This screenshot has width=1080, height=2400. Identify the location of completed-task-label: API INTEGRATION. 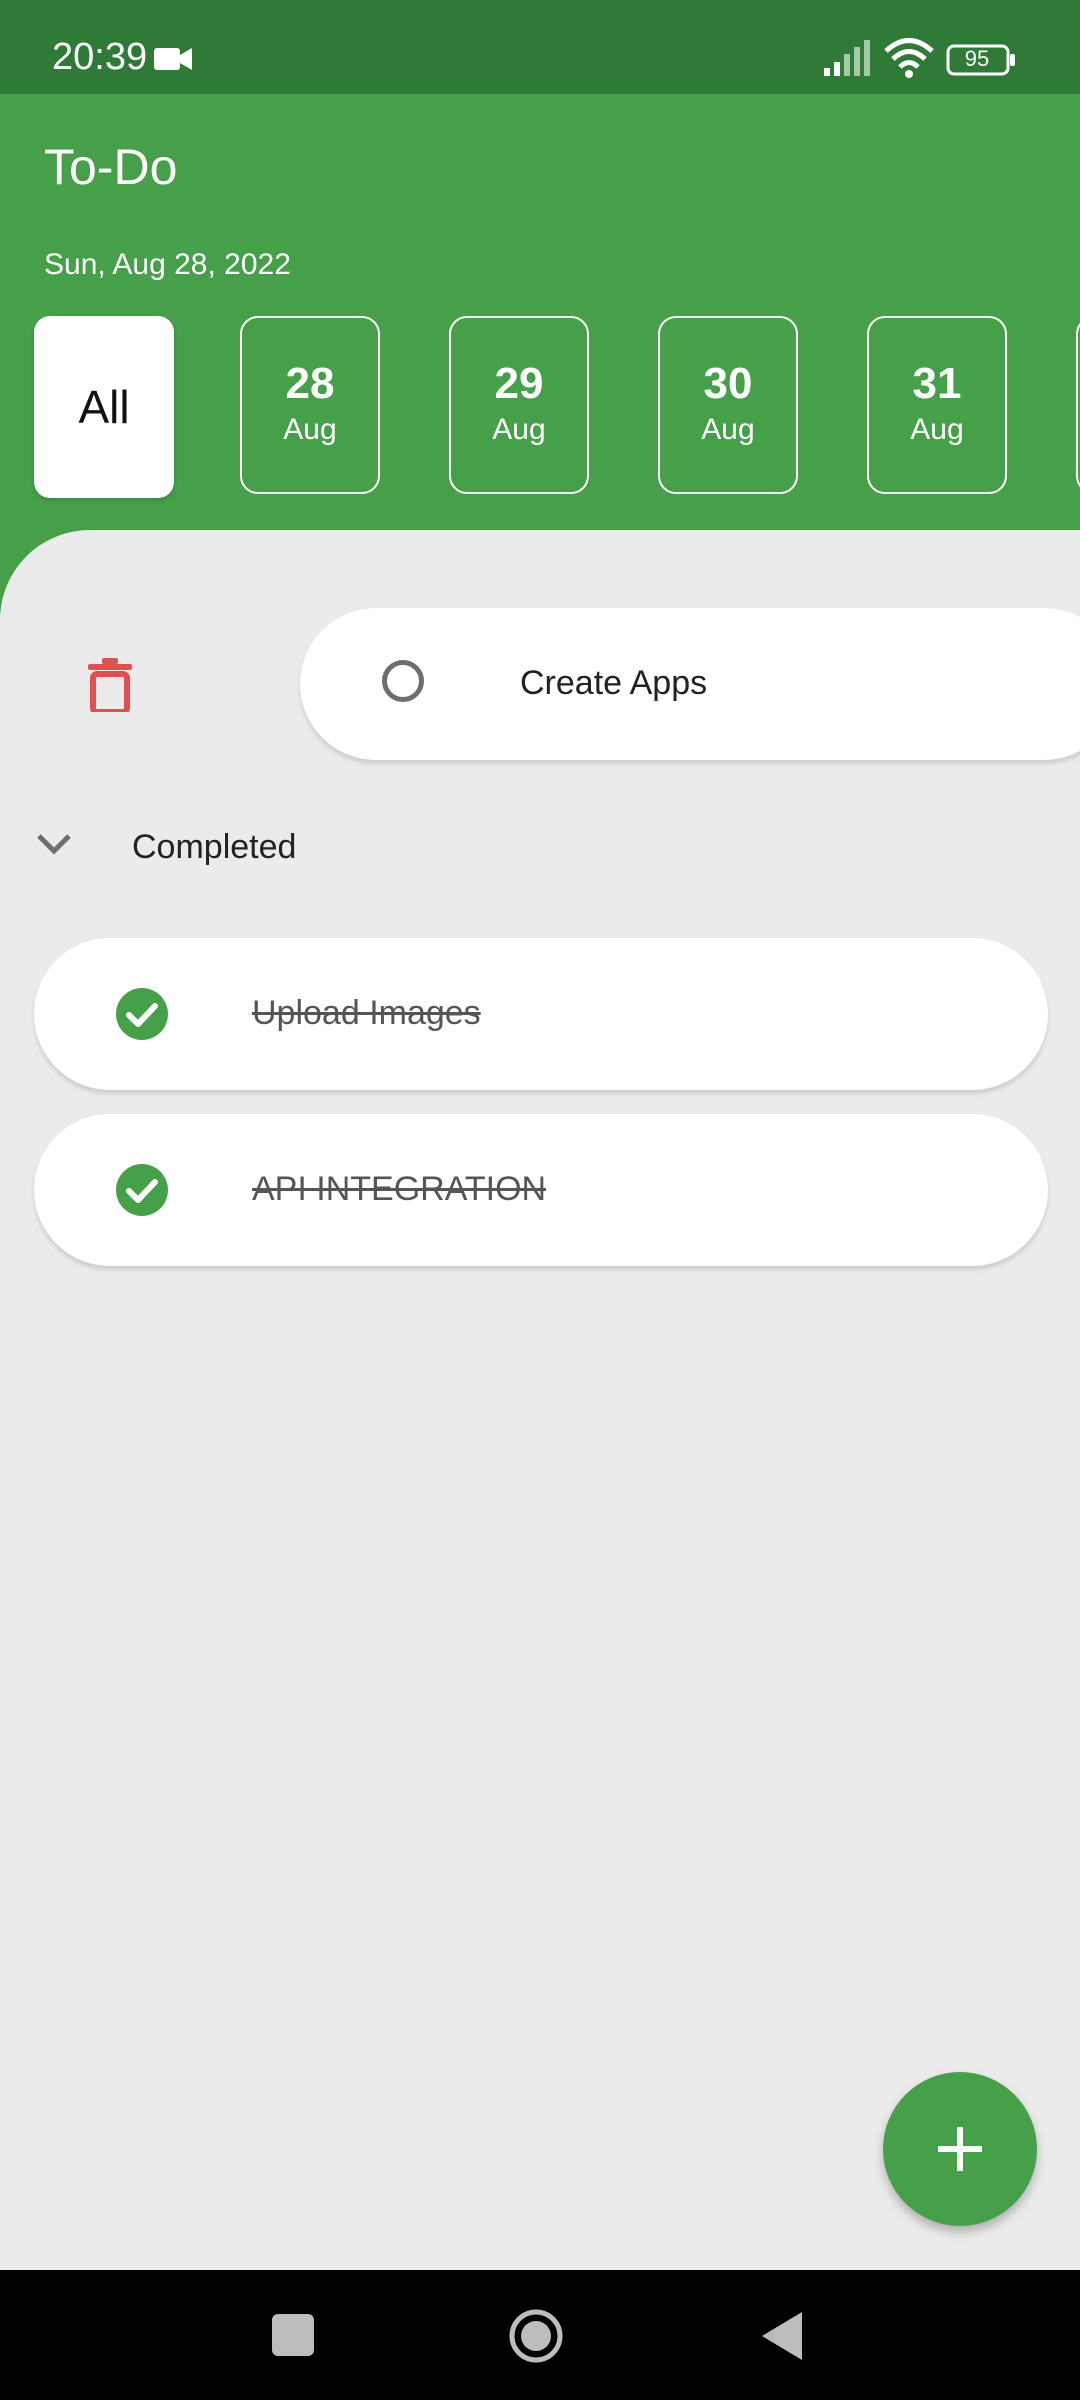
(399, 1189).